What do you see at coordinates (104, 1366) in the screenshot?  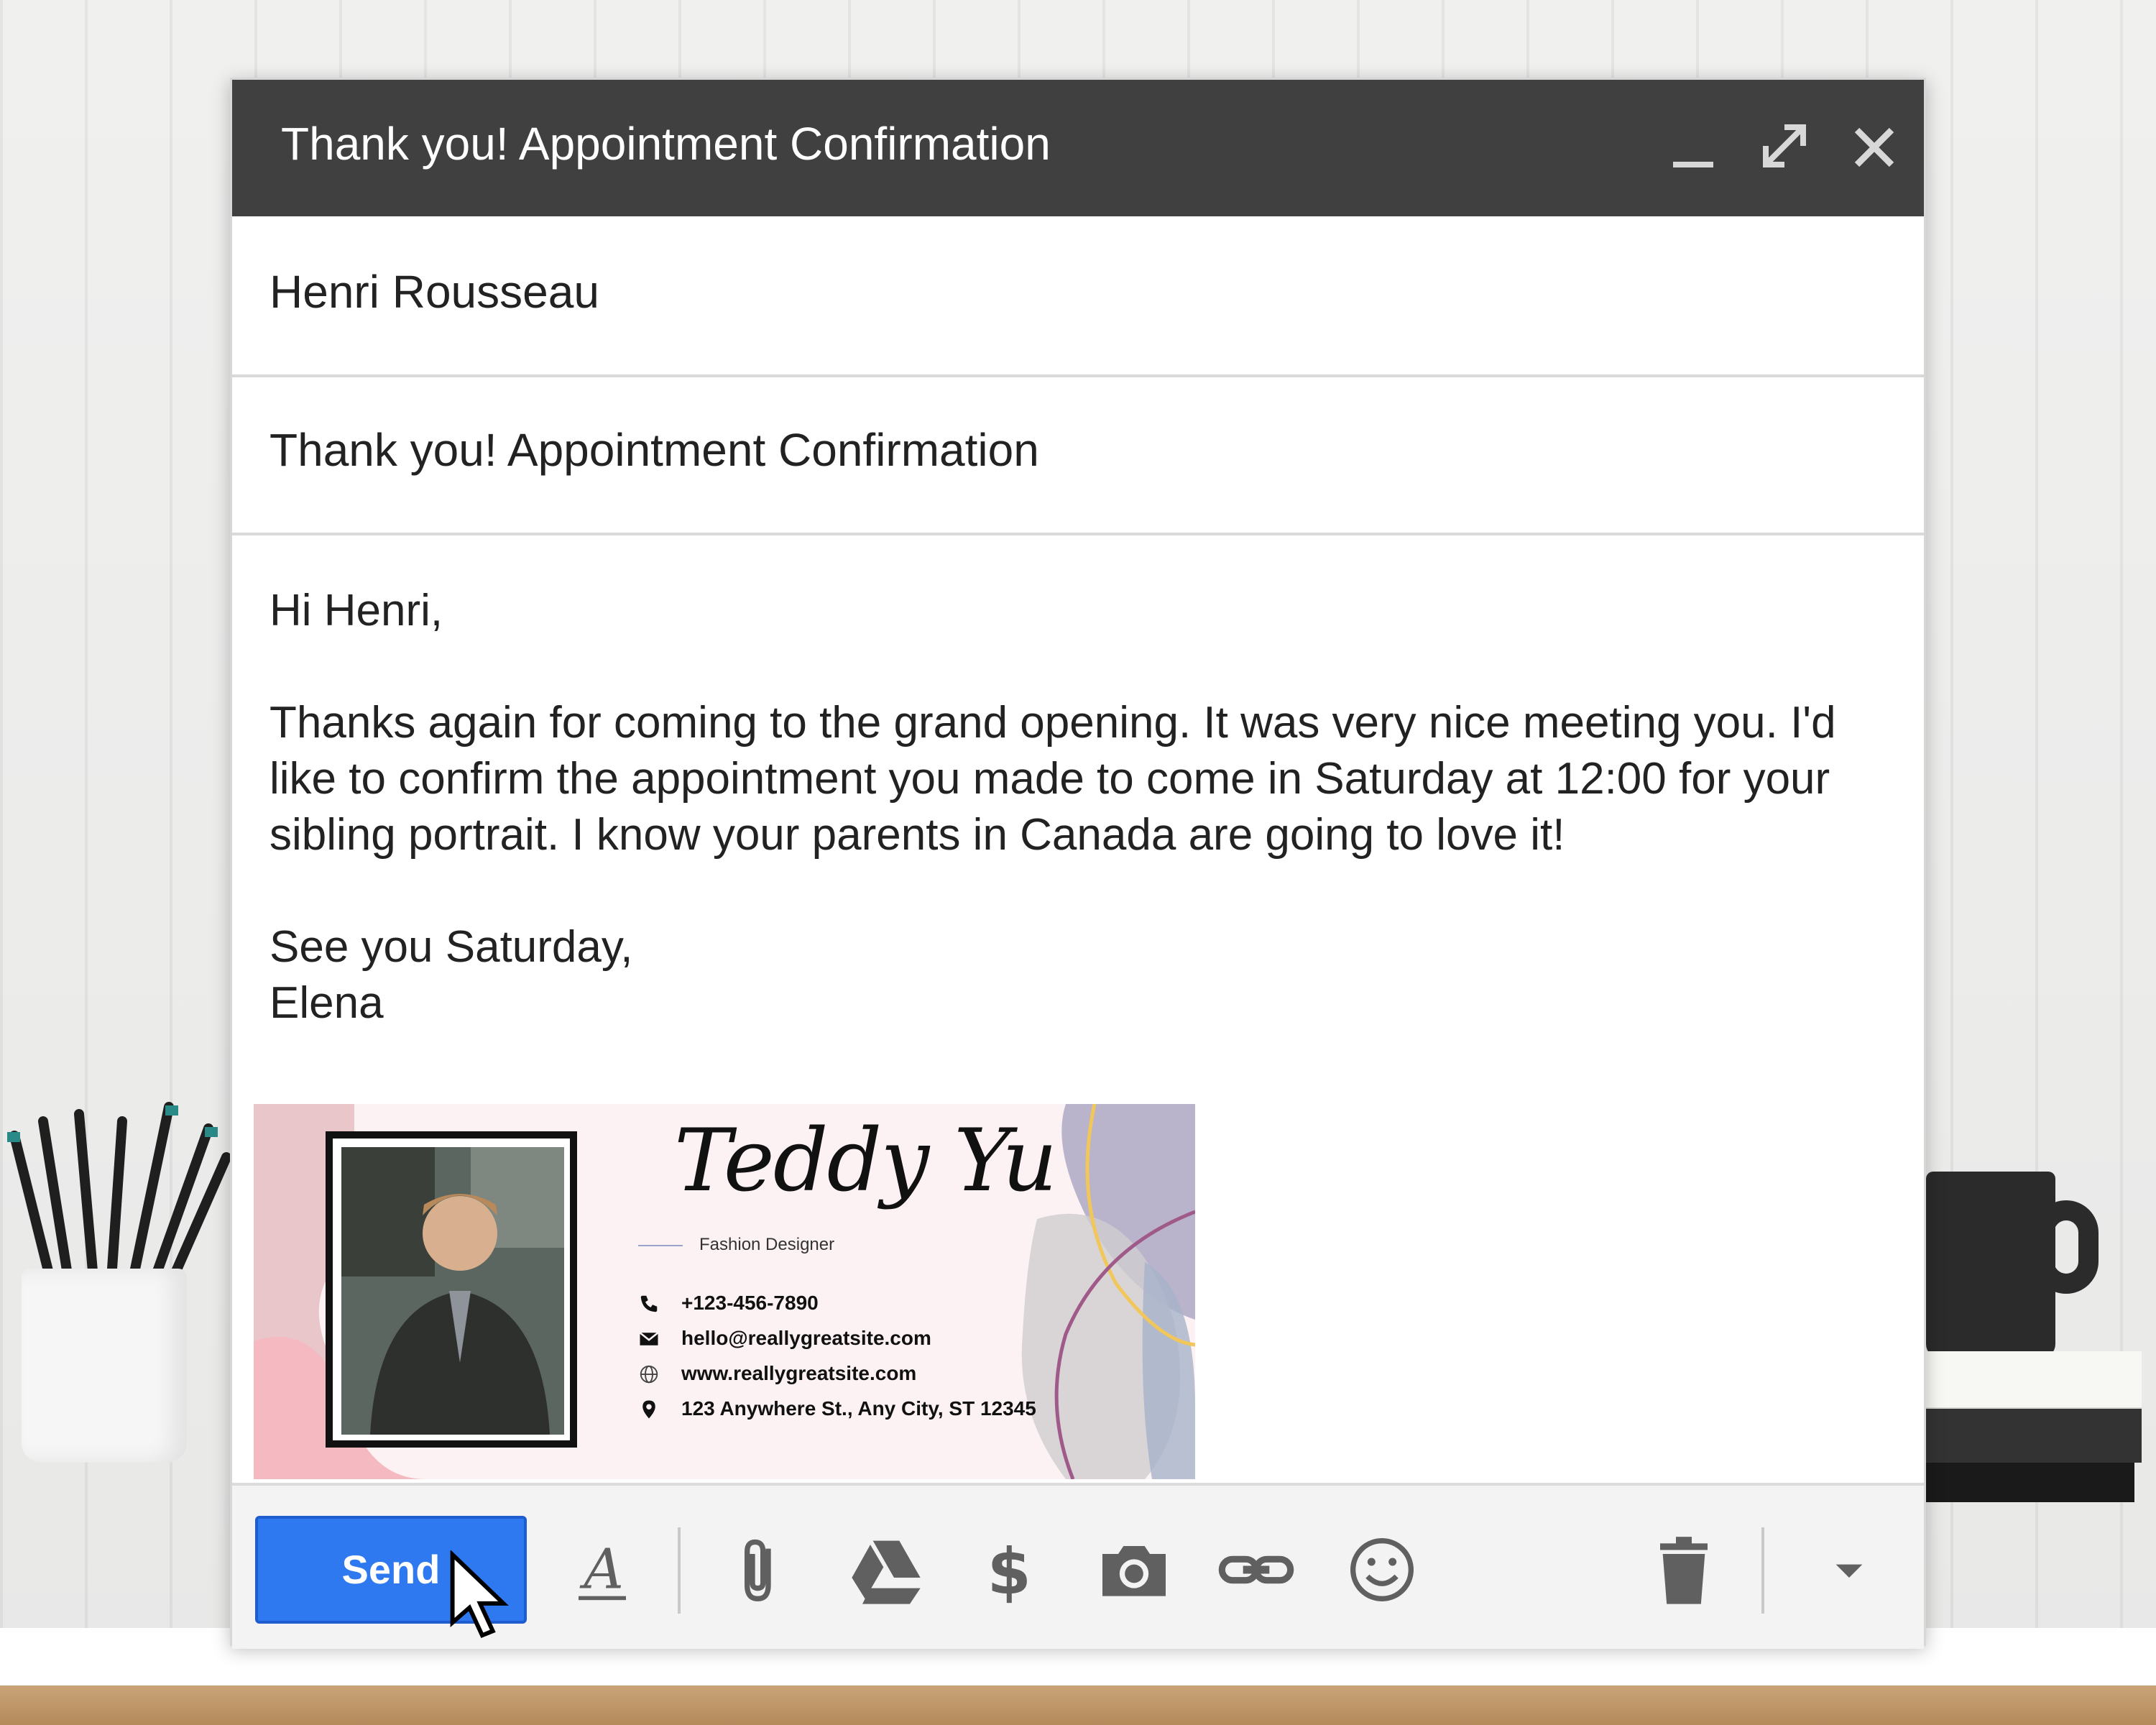 I see `pencil-cup` at bounding box center [104, 1366].